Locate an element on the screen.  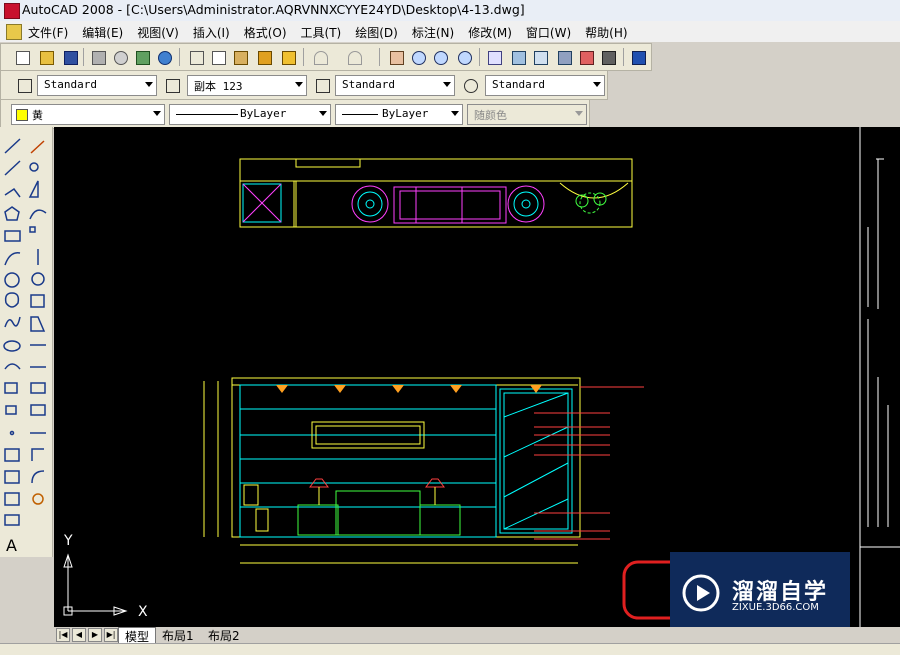
axis-x-label: X is located at coordinates (143, 612).